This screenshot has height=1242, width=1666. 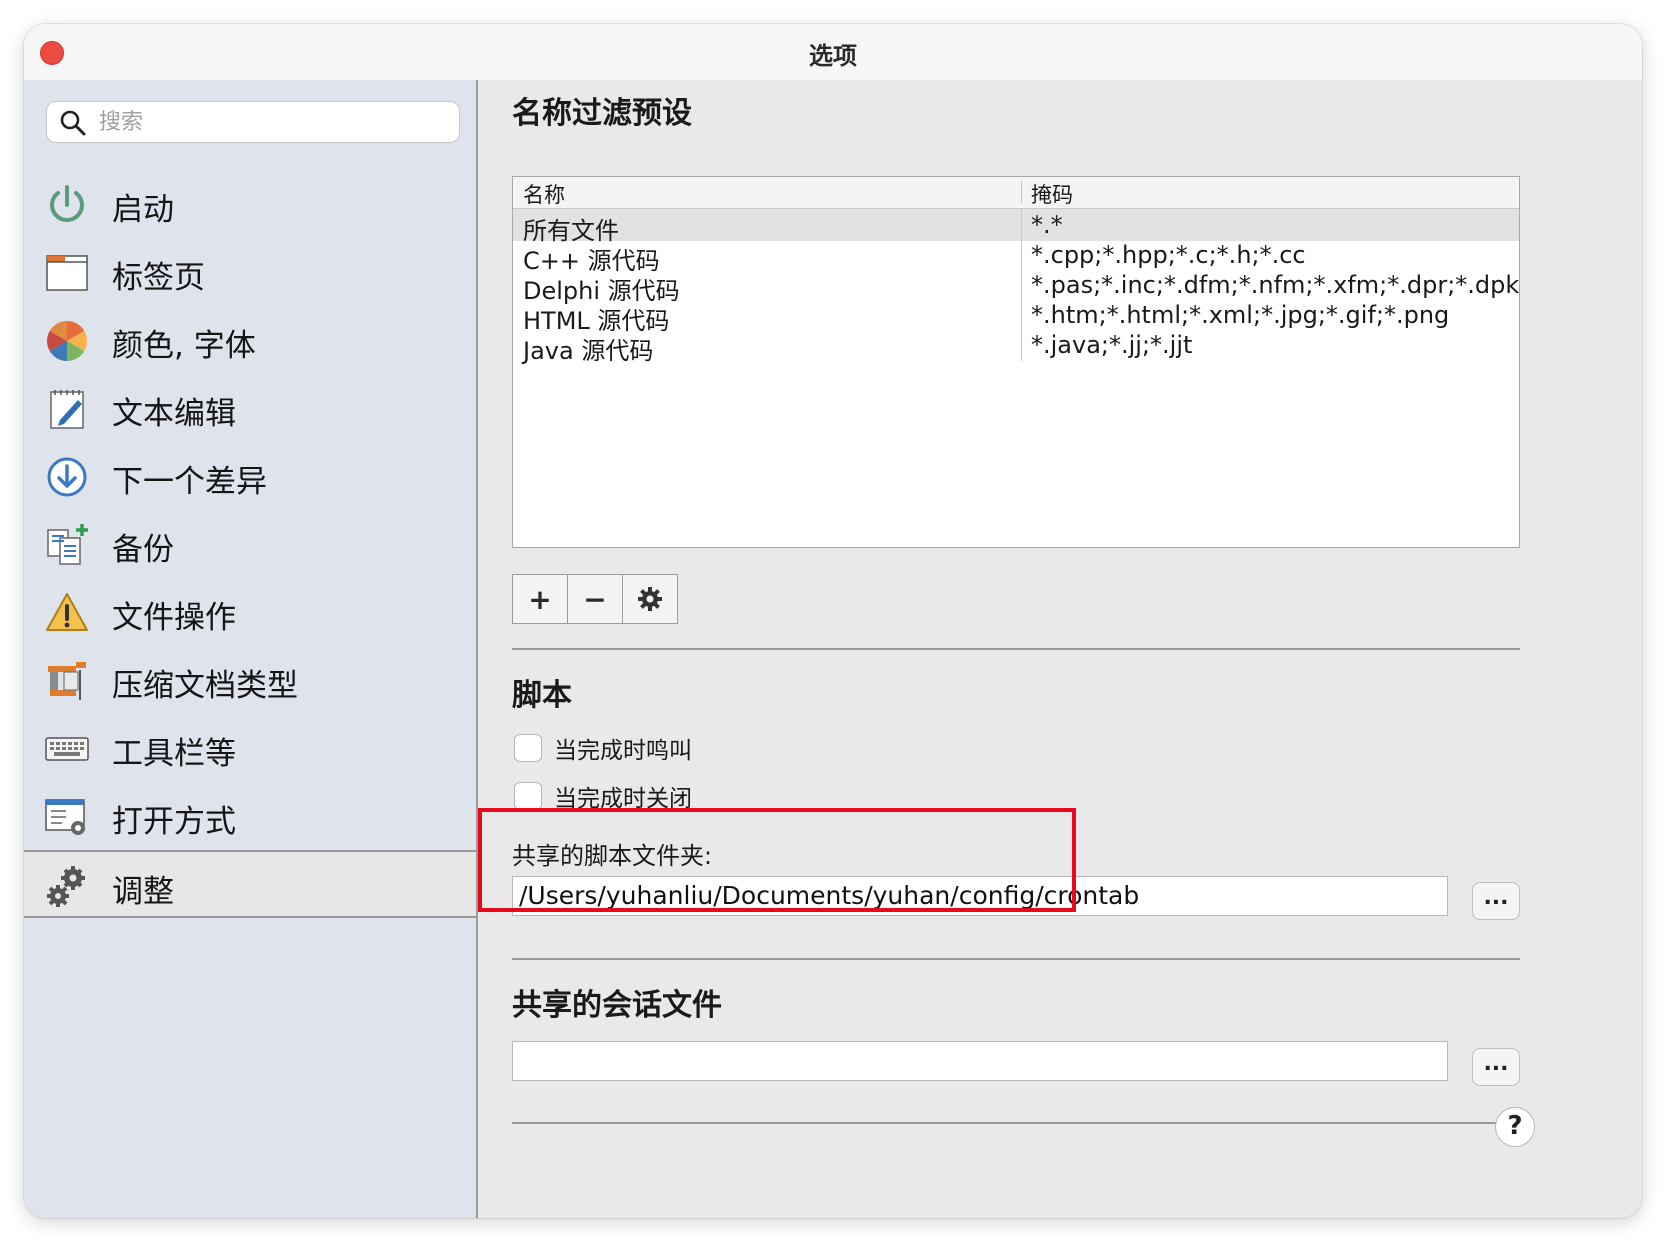 What do you see at coordinates (174, 414) in the screenshot?
I see `sidebar-item-label: 文本编辑` at bounding box center [174, 414].